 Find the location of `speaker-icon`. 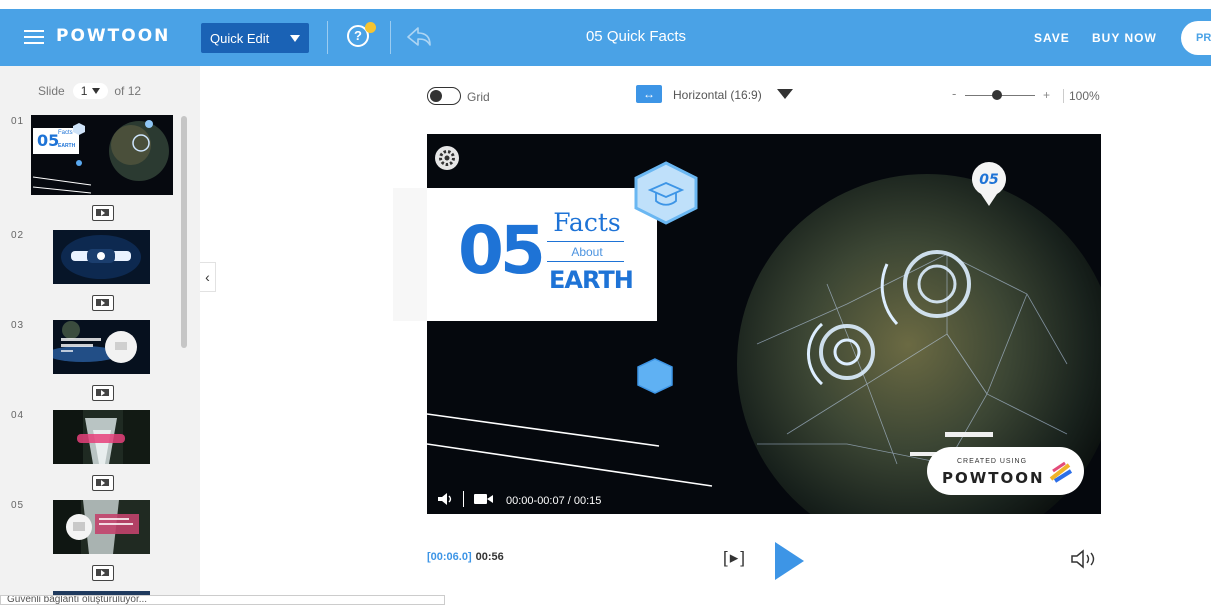

speaker-icon is located at coordinates (446, 499).